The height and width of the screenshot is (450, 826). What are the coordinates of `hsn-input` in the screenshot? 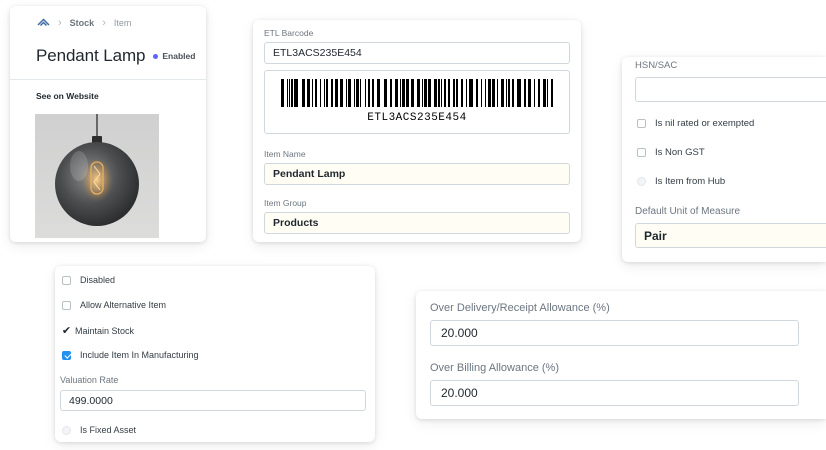 It's located at (730, 89).